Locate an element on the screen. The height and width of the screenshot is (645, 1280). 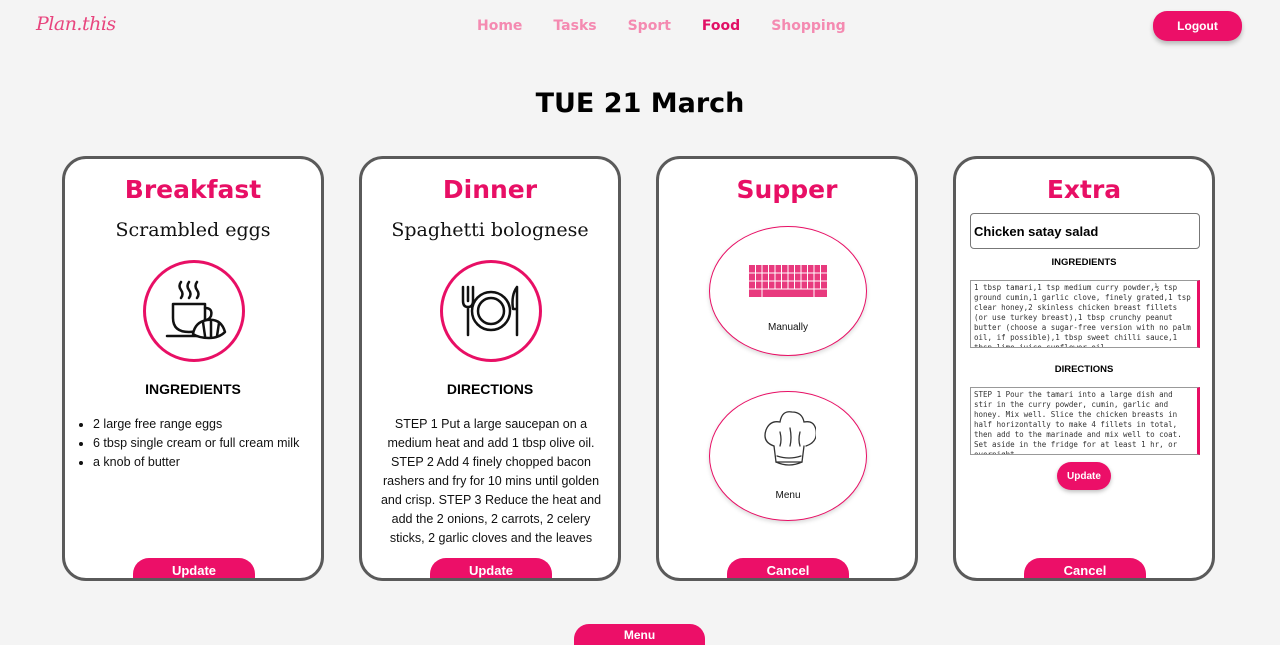
plate-cutlery-icon is located at coordinates (491, 311).